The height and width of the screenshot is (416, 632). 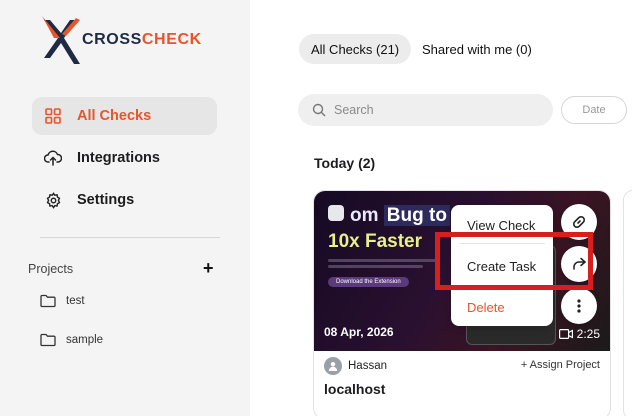 I want to click on add-project-button: +, so click(x=208, y=268).